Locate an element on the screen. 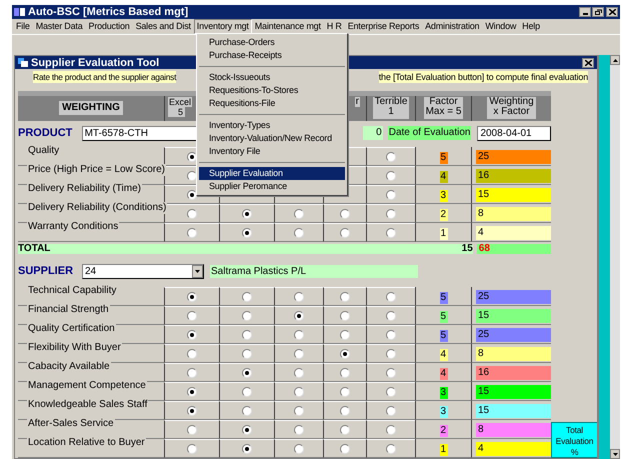  dropdown-item: Inventory File is located at coordinates (272, 151).